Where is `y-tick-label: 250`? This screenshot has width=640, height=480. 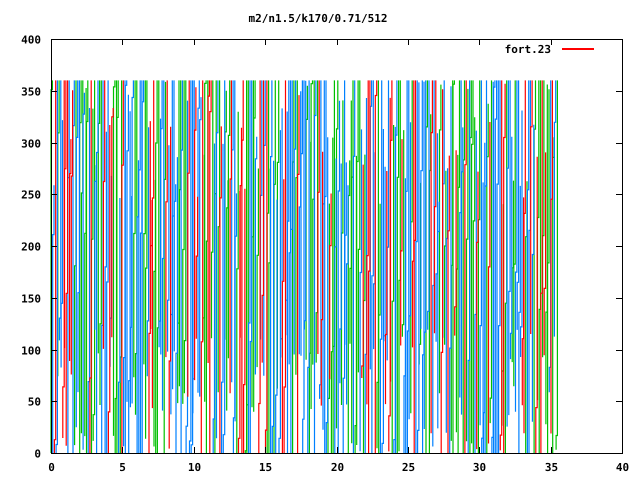
y-tick-label: 250 is located at coordinates (31, 195).